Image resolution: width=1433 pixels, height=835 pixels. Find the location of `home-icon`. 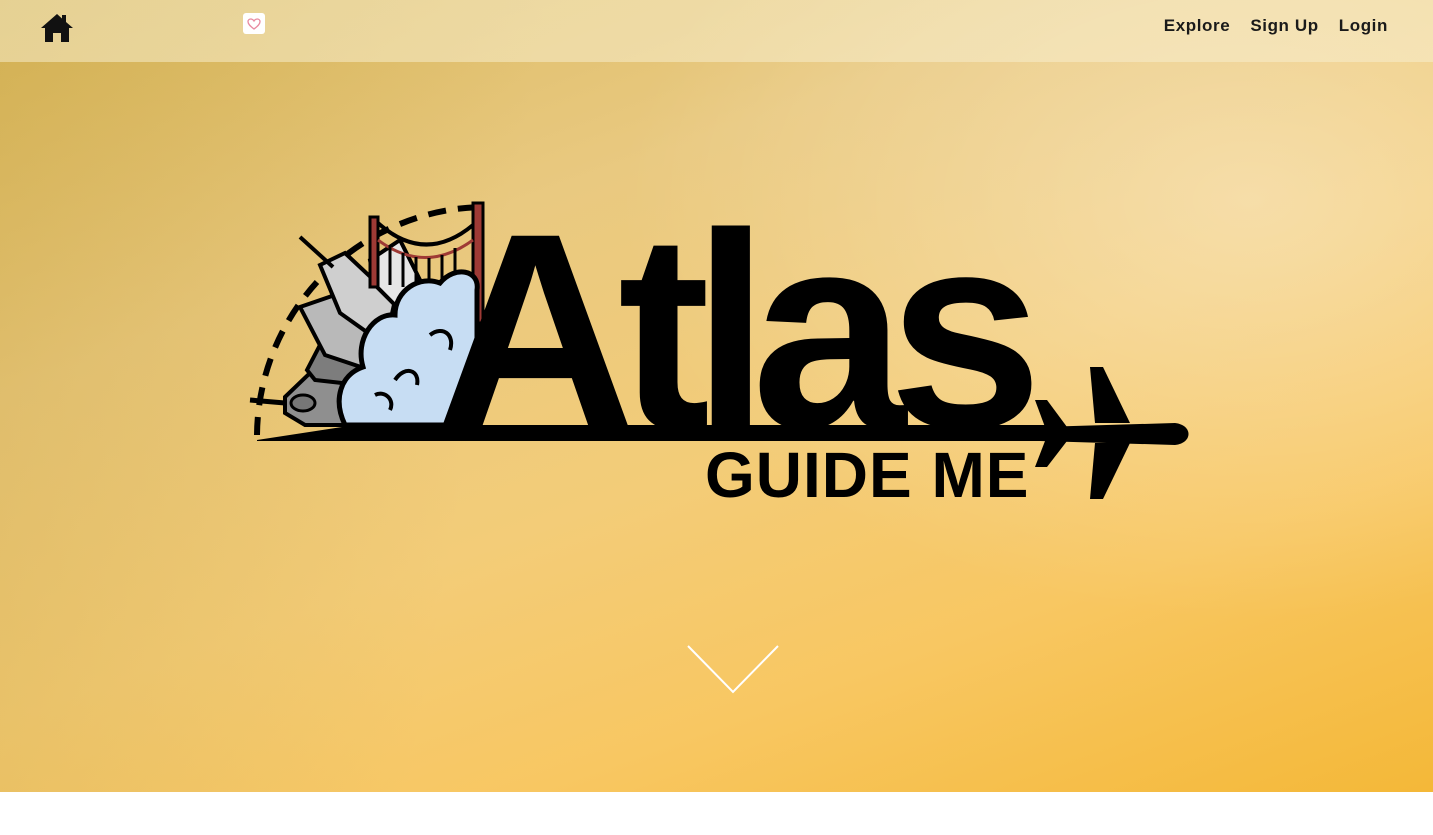

home-icon is located at coordinates (57, 28).